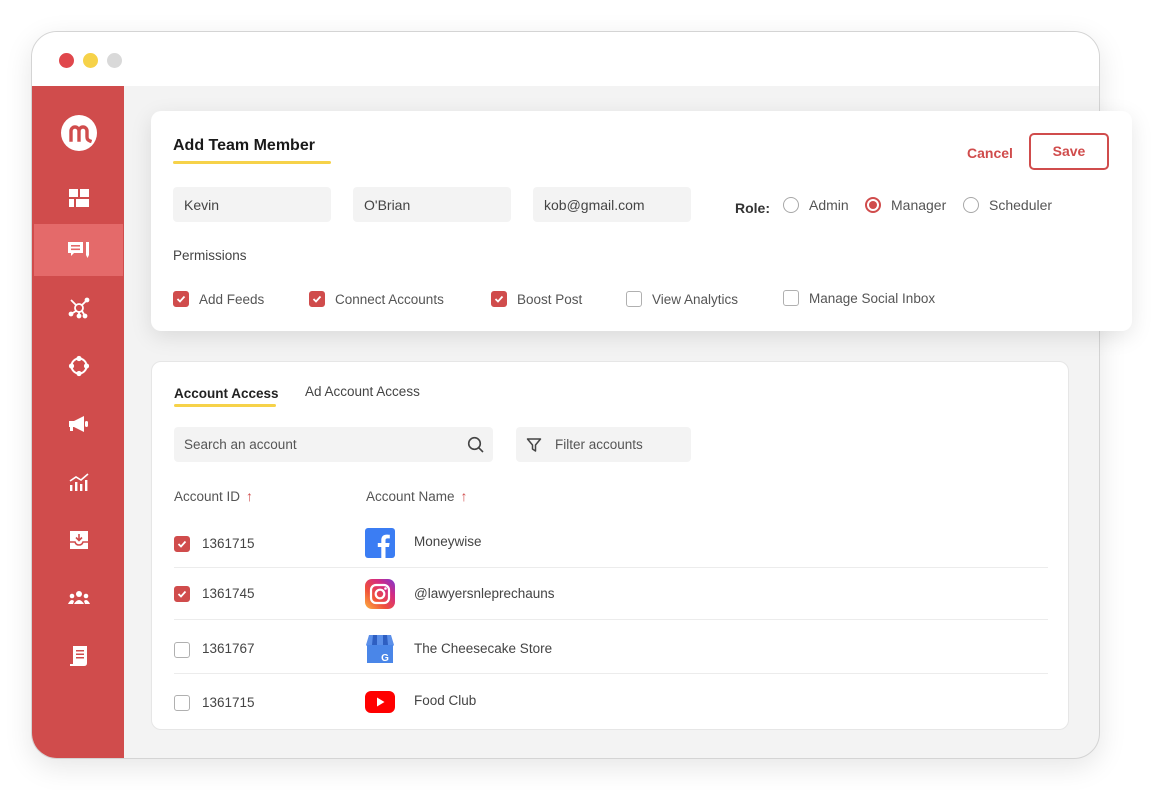 The height and width of the screenshot is (790, 1162). What do you see at coordinates (380, 543) in the screenshot?
I see `facebook-icon` at bounding box center [380, 543].